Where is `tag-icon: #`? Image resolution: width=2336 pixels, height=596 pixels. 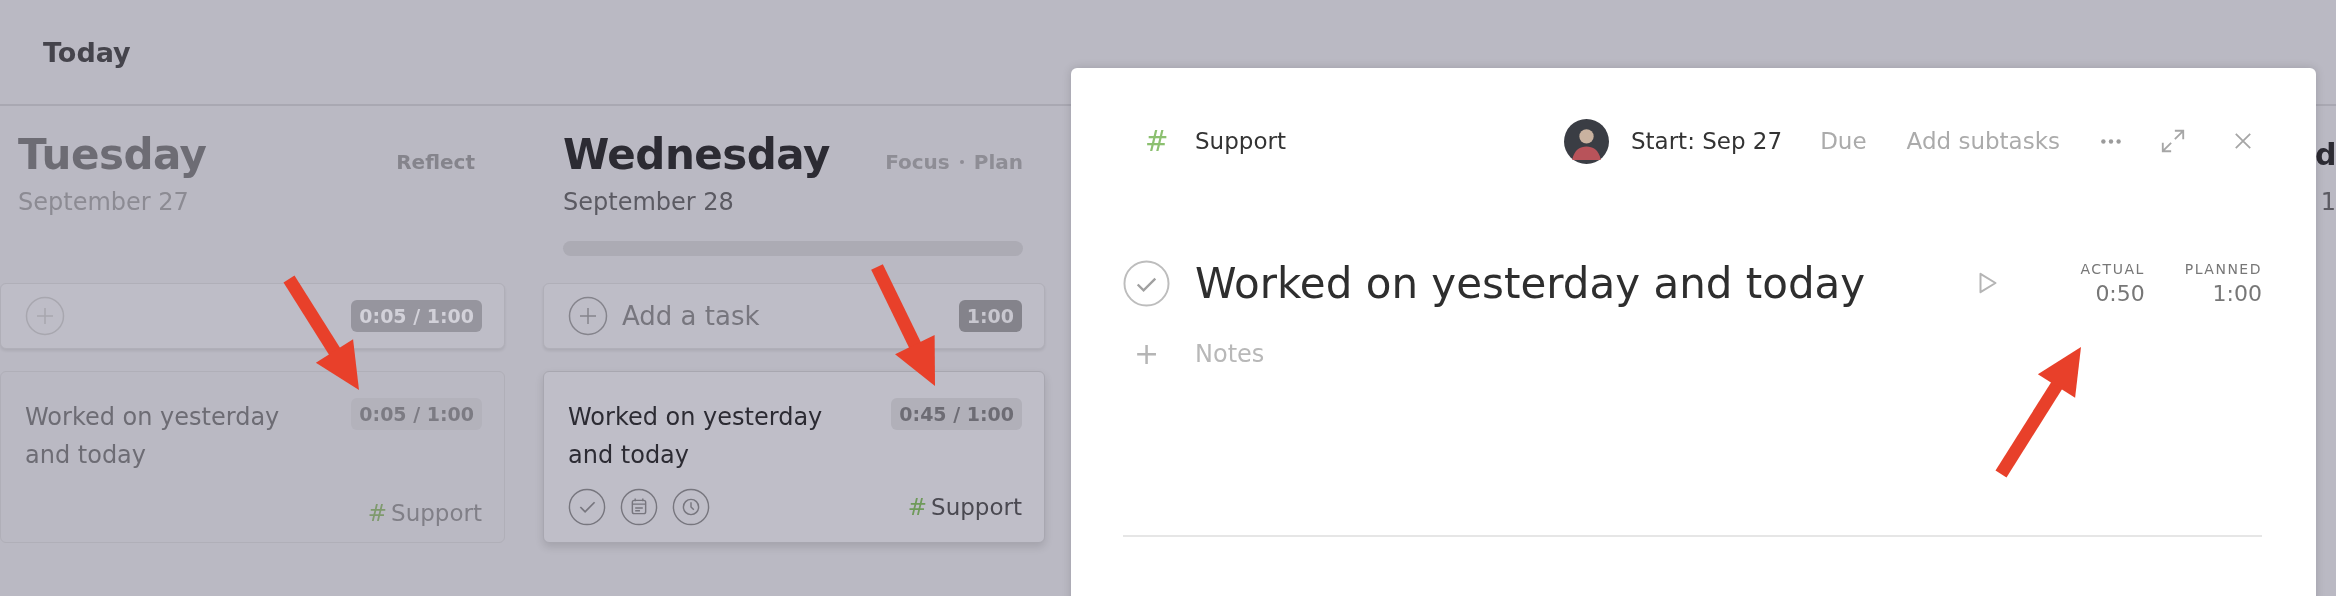 tag-icon: # is located at coordinates (1170, 141).